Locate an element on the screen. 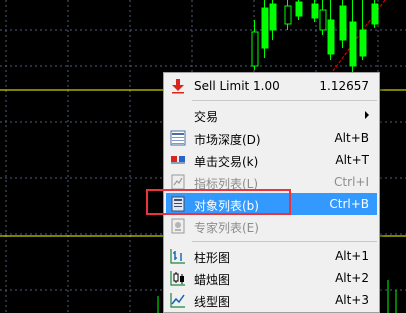  objects-list-shortcut: Ctrl+B is located at coordinates (349, 204).